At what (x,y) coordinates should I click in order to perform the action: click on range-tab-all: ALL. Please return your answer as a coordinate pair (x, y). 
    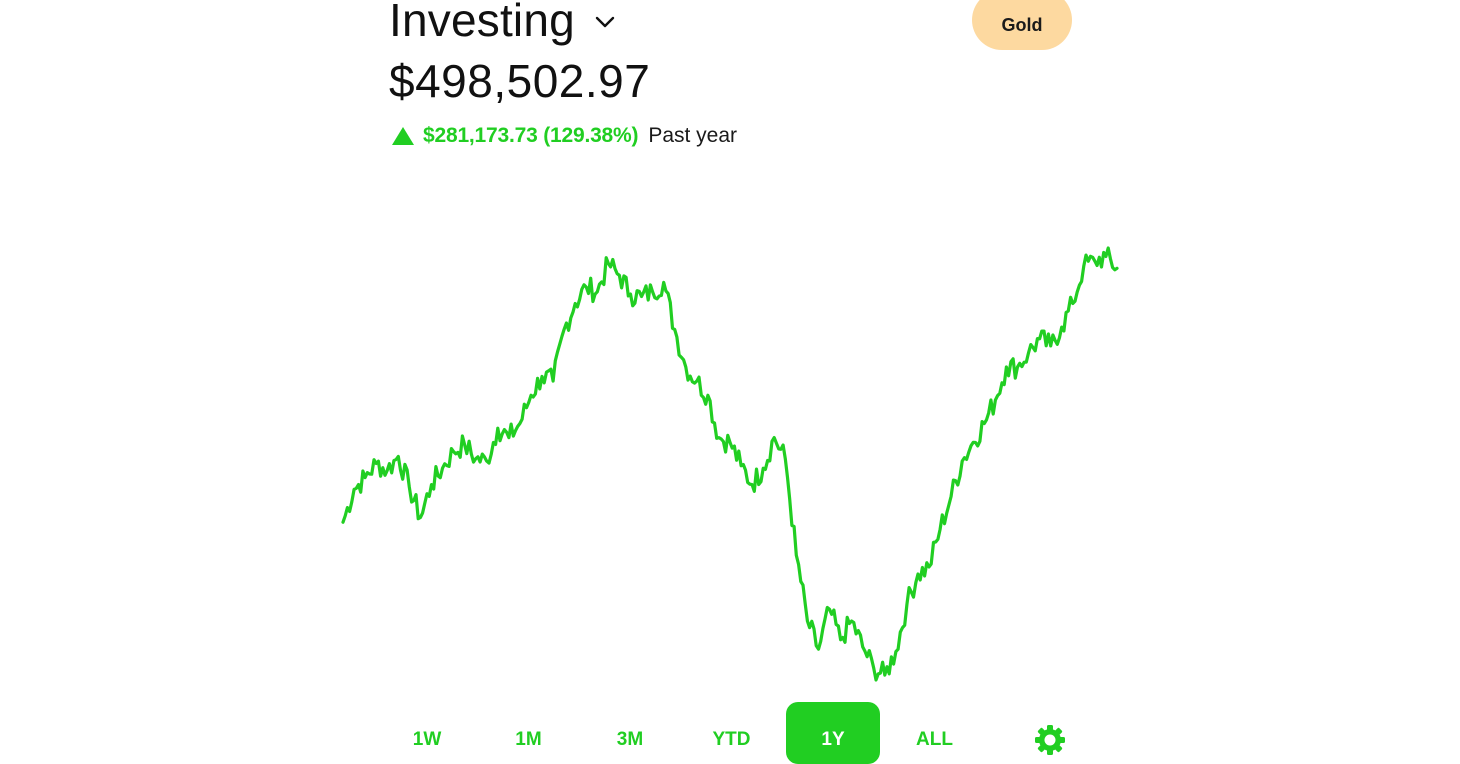
    Looking at the image, I should click on (935, 733).